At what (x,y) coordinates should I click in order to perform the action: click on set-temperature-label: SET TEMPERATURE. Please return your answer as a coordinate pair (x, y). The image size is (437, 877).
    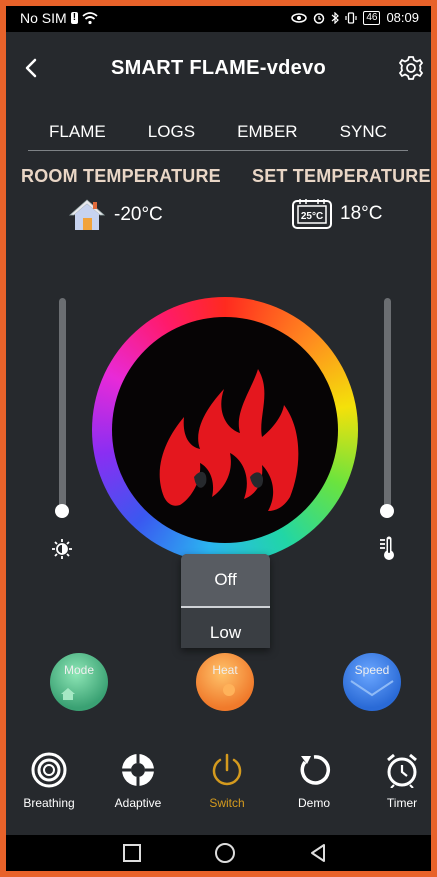
    Looking at the image, I should click on (341, 176).